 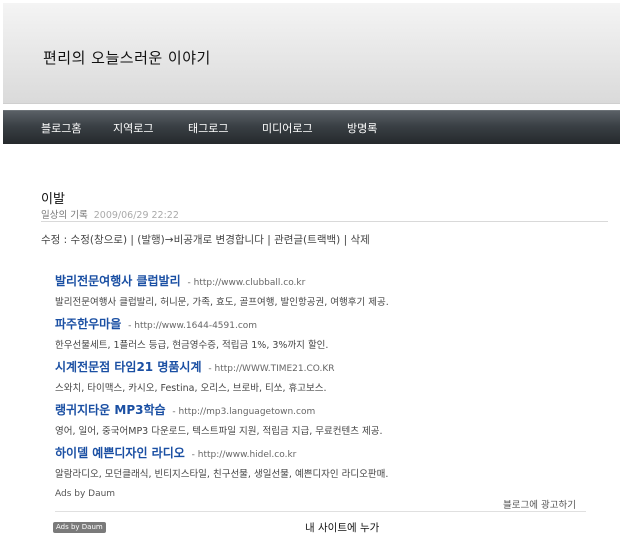 What do you see at coordinates (85, 494) in the screenshot?
I see `ads-by-label: Ads by Daum` at bounding box center [85, 494].